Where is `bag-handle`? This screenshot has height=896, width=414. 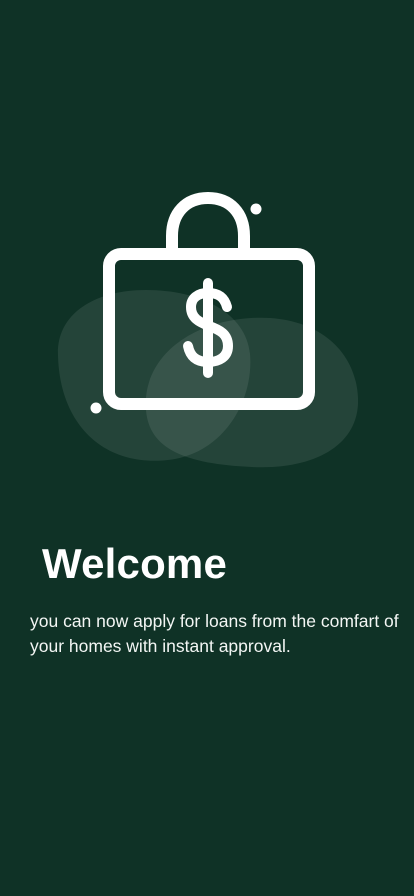
bag-handle is located at coordinates (208, 225).